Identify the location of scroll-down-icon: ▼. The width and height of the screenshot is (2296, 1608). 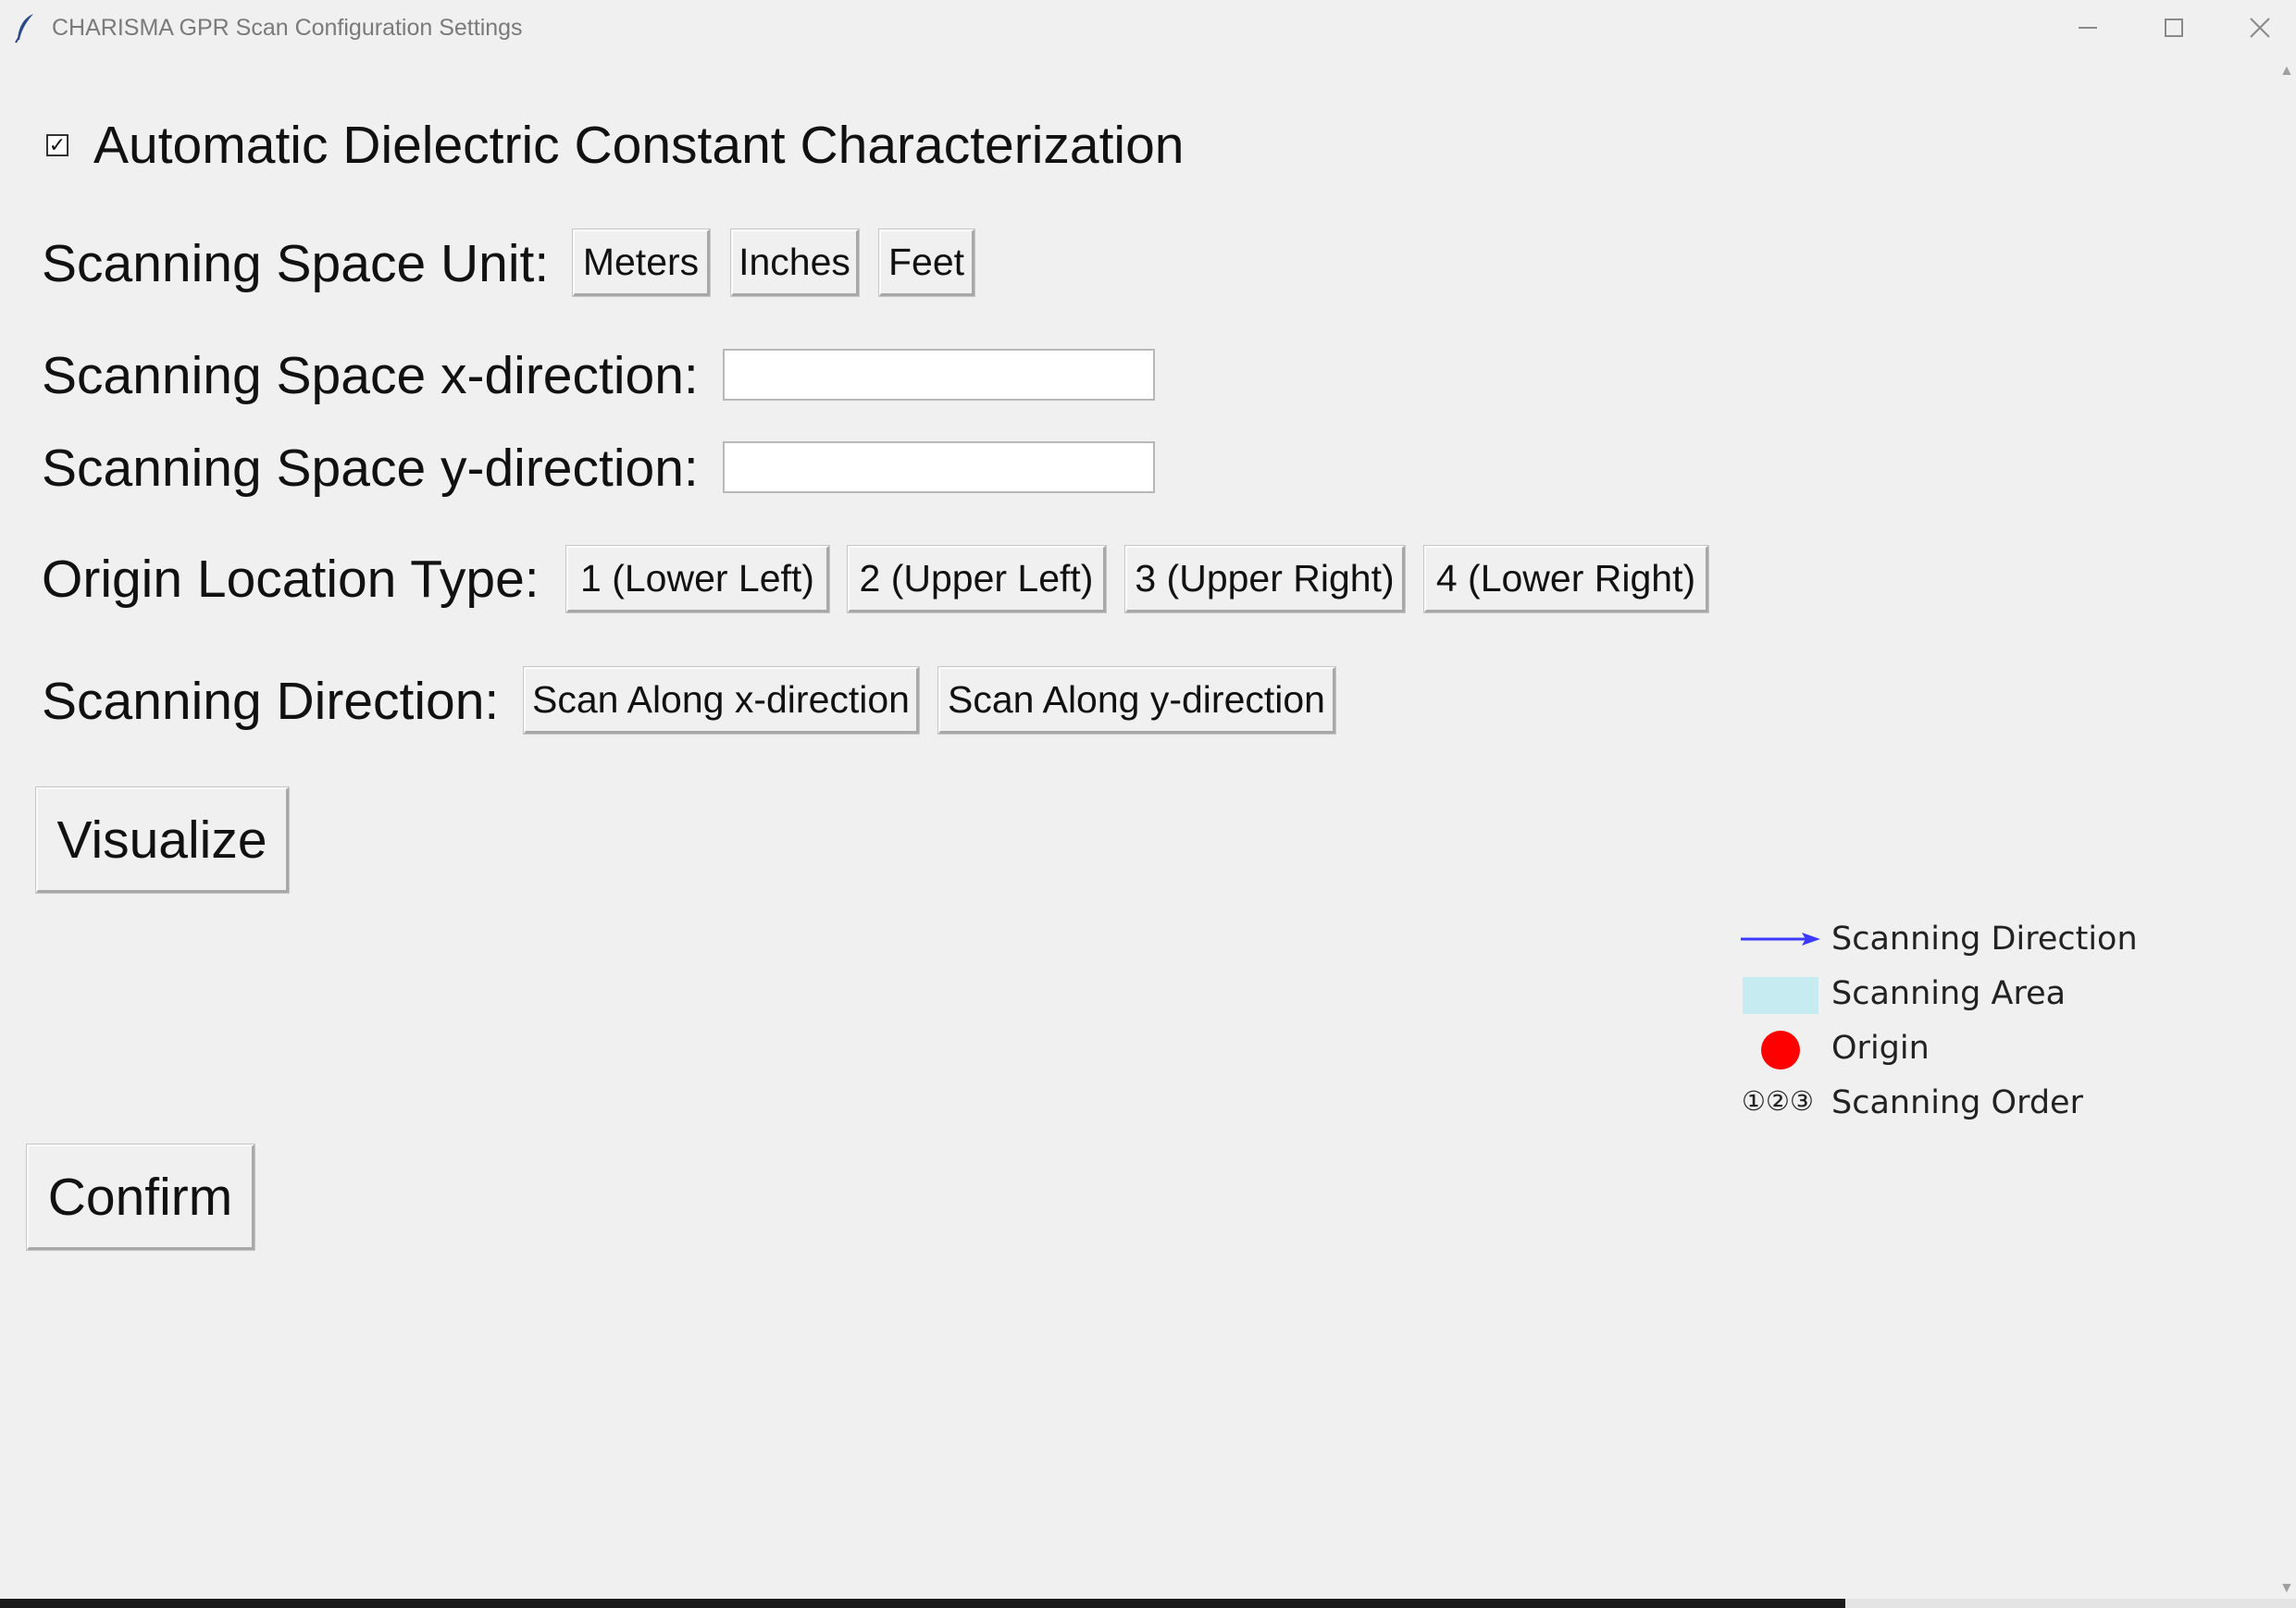
(2287, 1589).